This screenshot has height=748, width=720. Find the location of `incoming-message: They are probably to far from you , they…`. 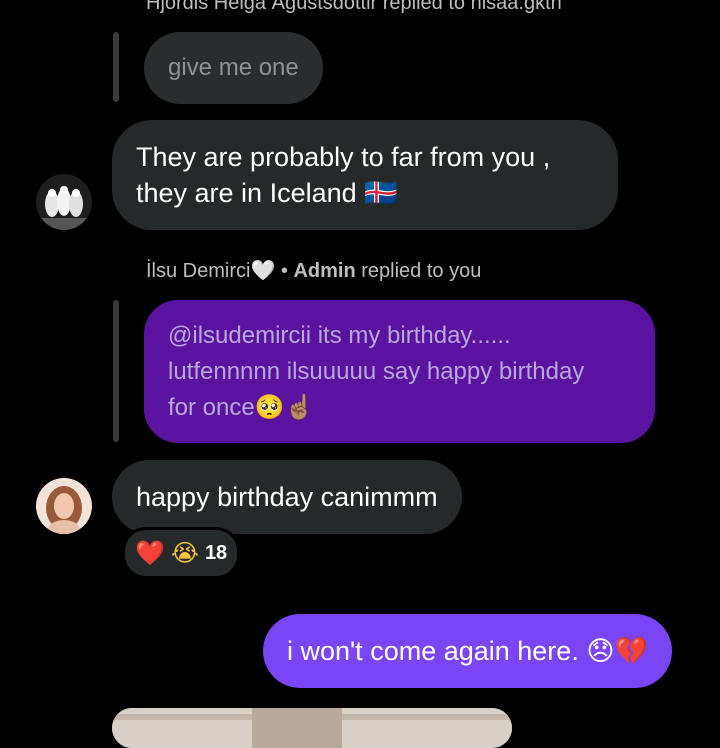

incoming-message: They are probably to far from you , they… is located at coordinates (365, 175).